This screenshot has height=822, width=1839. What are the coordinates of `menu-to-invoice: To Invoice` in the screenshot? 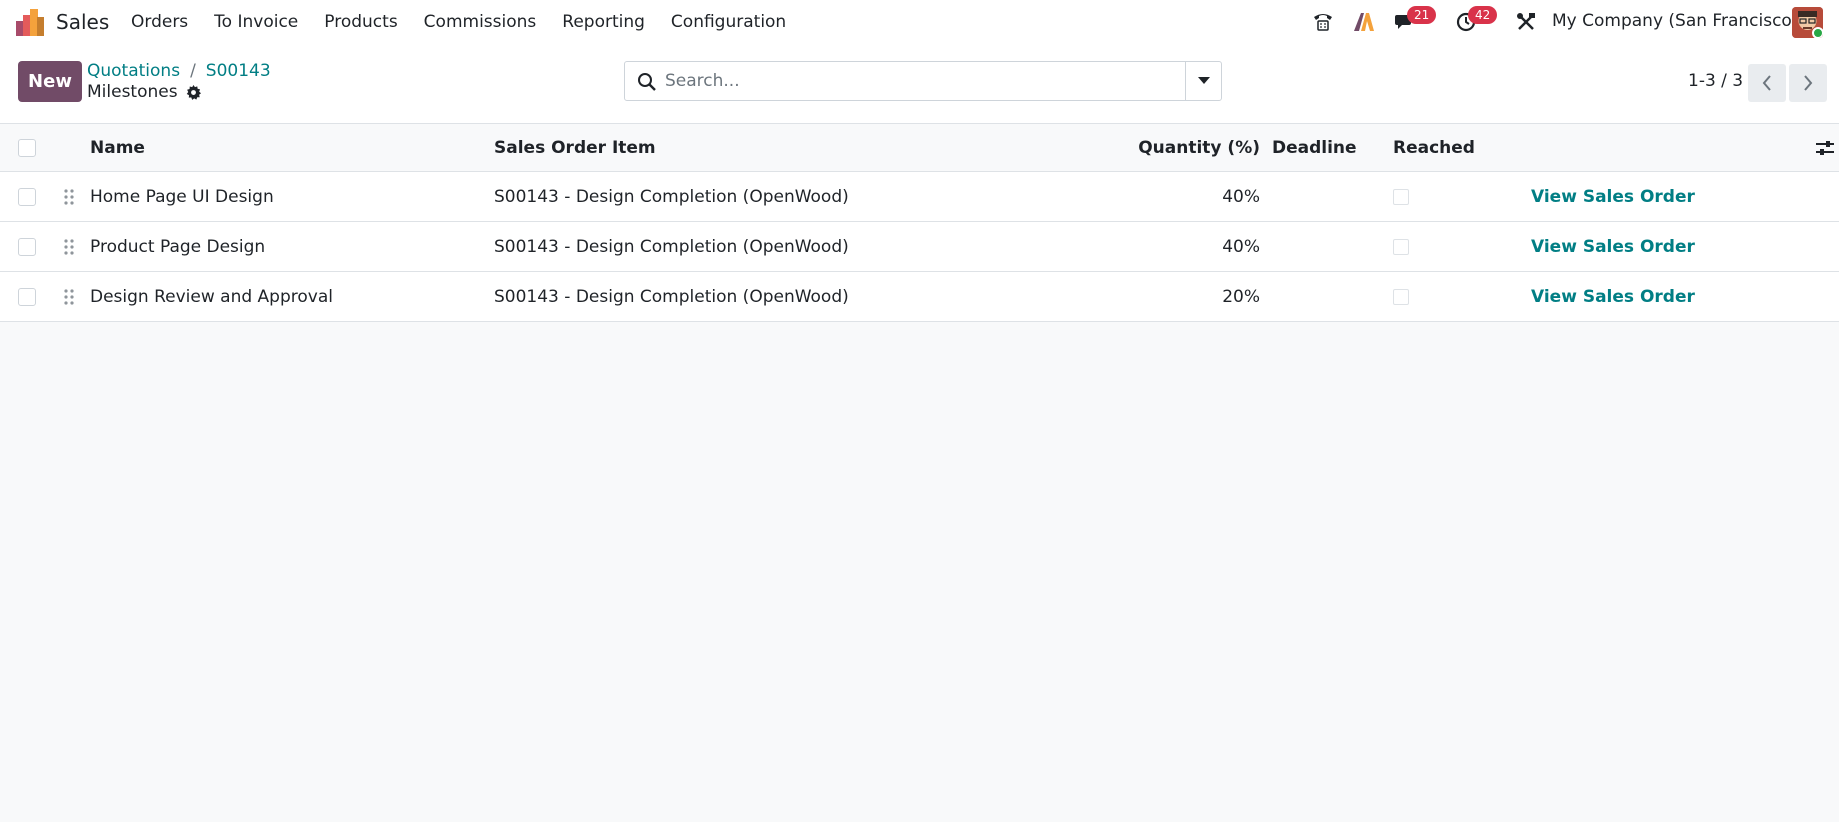 It's located at (256, 22).